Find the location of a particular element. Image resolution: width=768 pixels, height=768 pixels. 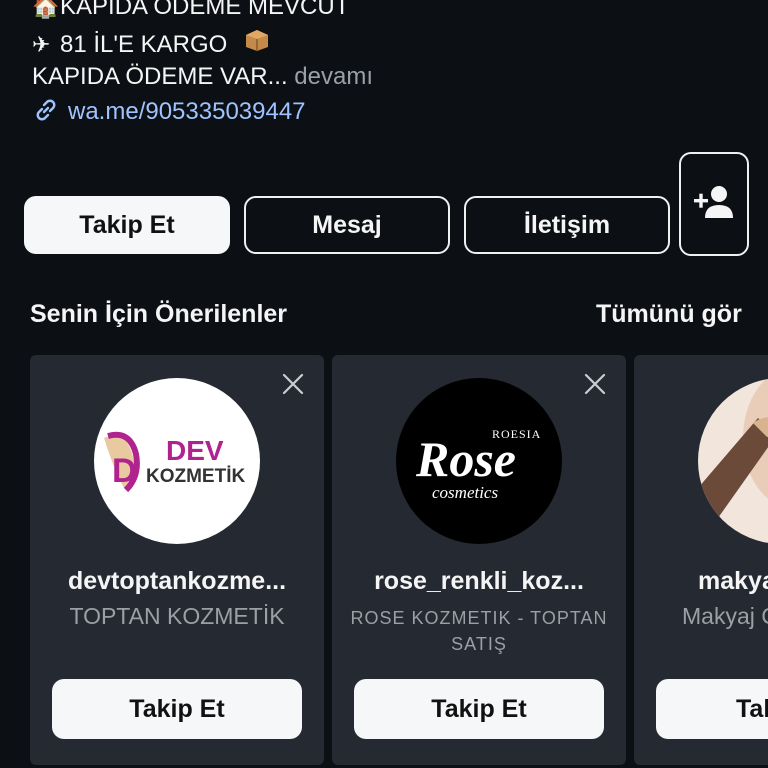

bio-line-shipping: ✈ 81 İL'E KARGO is located at coordinates (152, 44).